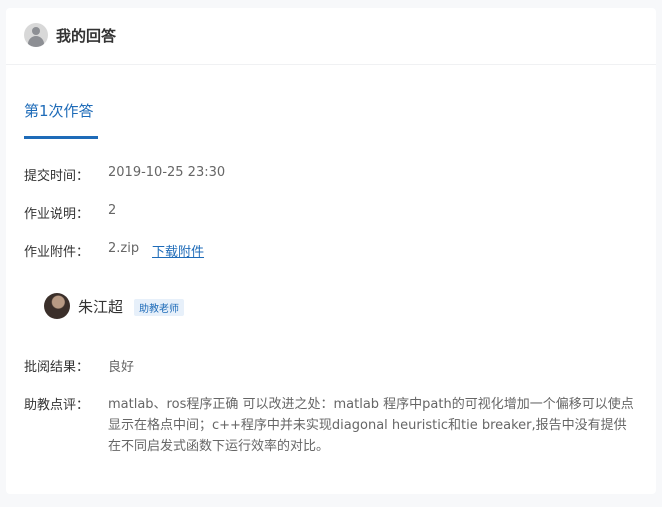 This screenshot has width=662, height=507. What do you see at coordinates (159, 307) in the screenshot?
I see `teacher-role-badge: 助教老师` at bounding box center [159, 307].